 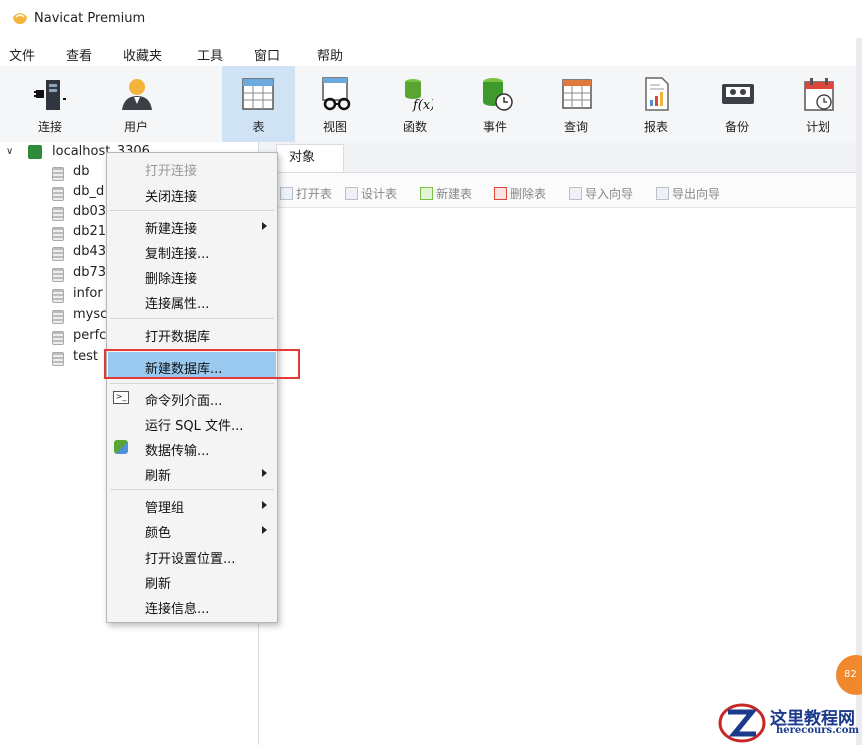 What do you see at coordinates (90, 18) in the screenshot?
I see `app-title: Navicat Premium` at bounding box center [90, 18].